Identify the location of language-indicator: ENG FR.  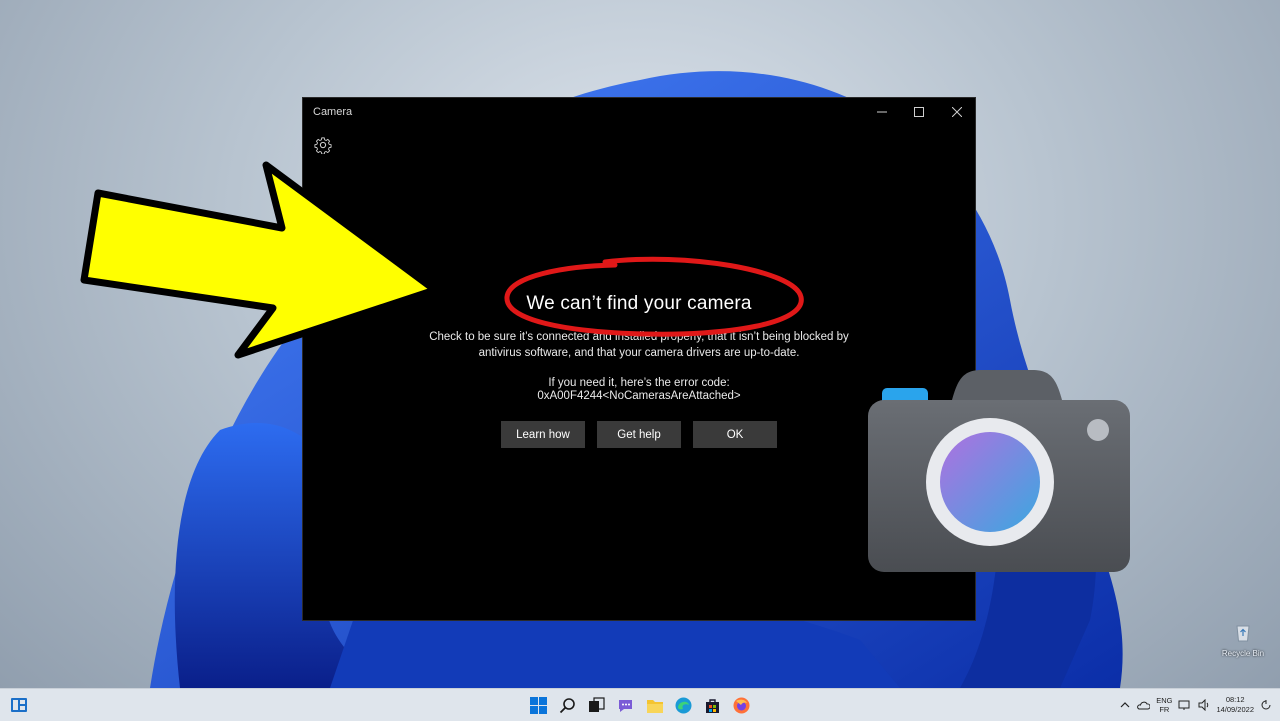
(1164, 705).